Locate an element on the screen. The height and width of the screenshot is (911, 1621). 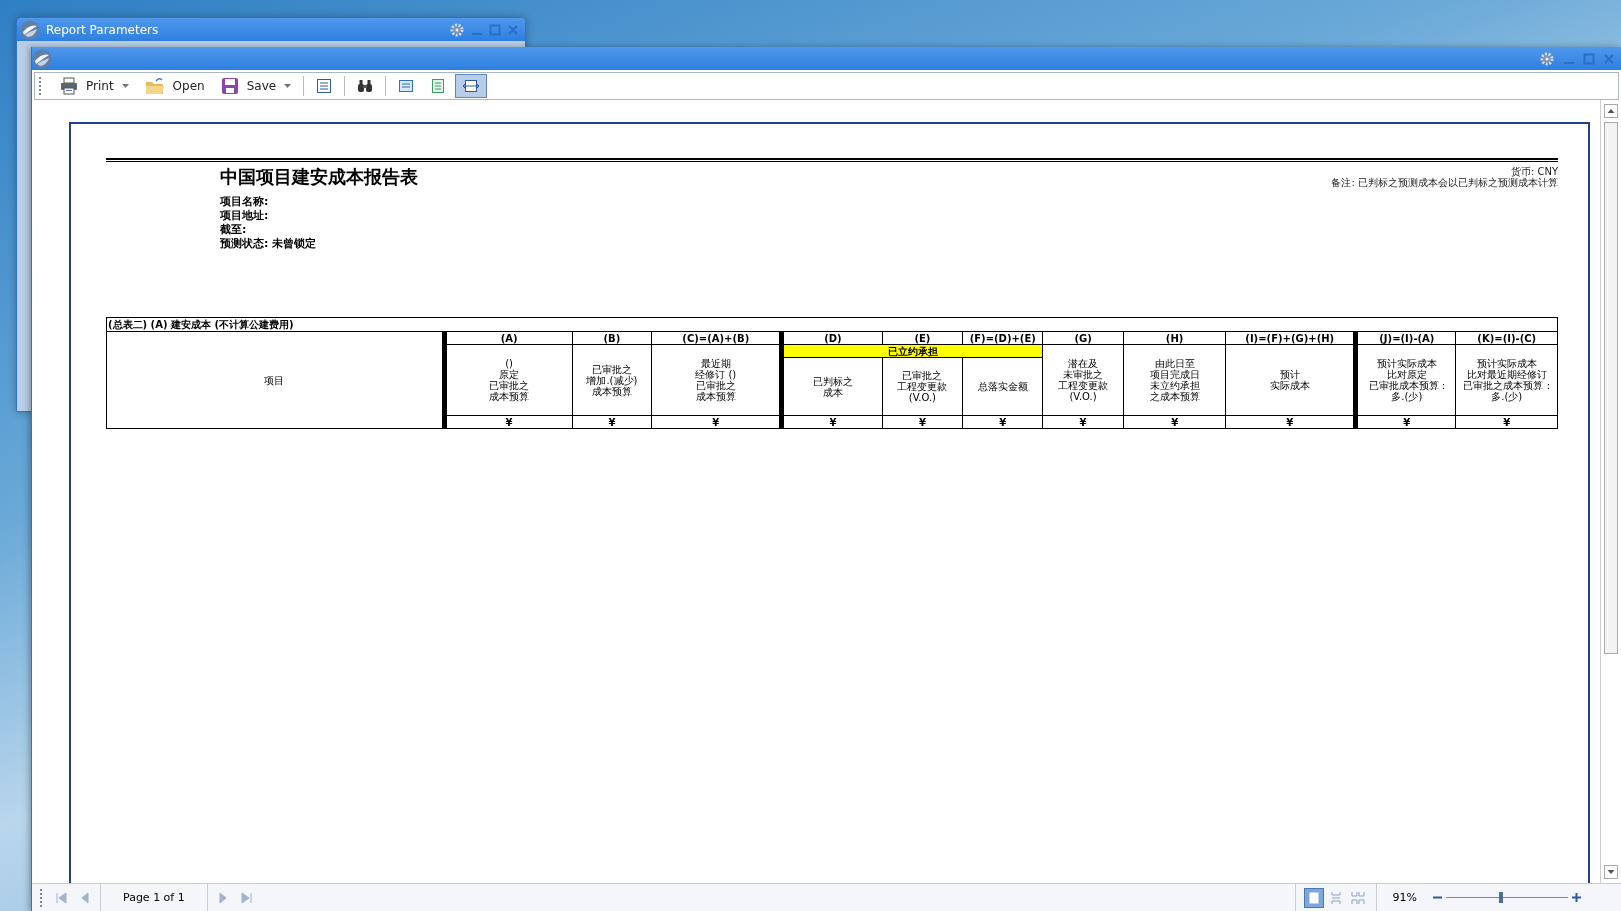
page-label: Page 1 of 1 is located at coordinates (154, 897).